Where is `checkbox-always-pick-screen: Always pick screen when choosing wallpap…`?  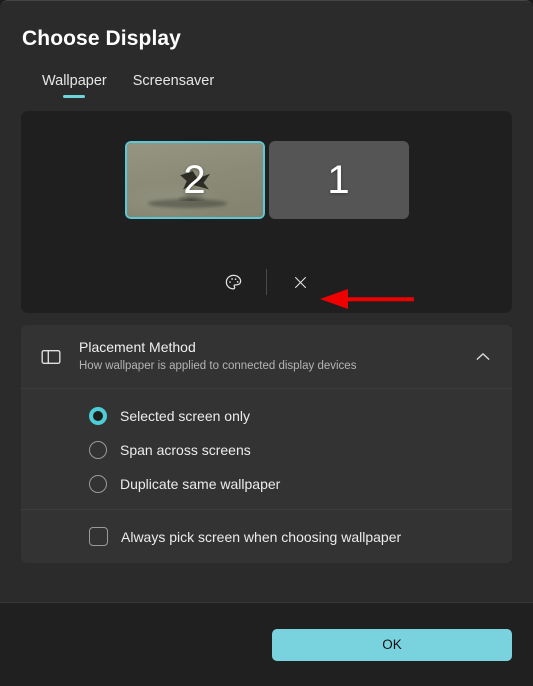 checkbox-always-pick-screen: Always pick screen when choosing wallpap… is located at coordinates (266, 536).